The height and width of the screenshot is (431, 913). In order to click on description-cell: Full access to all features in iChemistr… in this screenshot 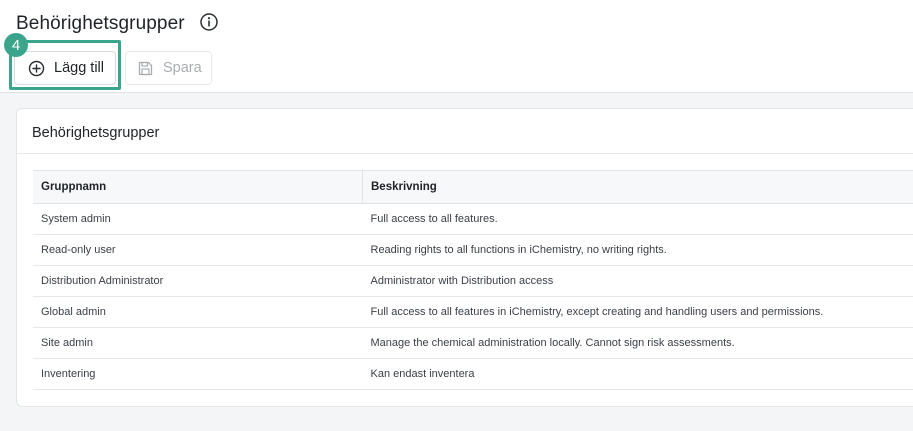, I will do `click(637, 312)`.